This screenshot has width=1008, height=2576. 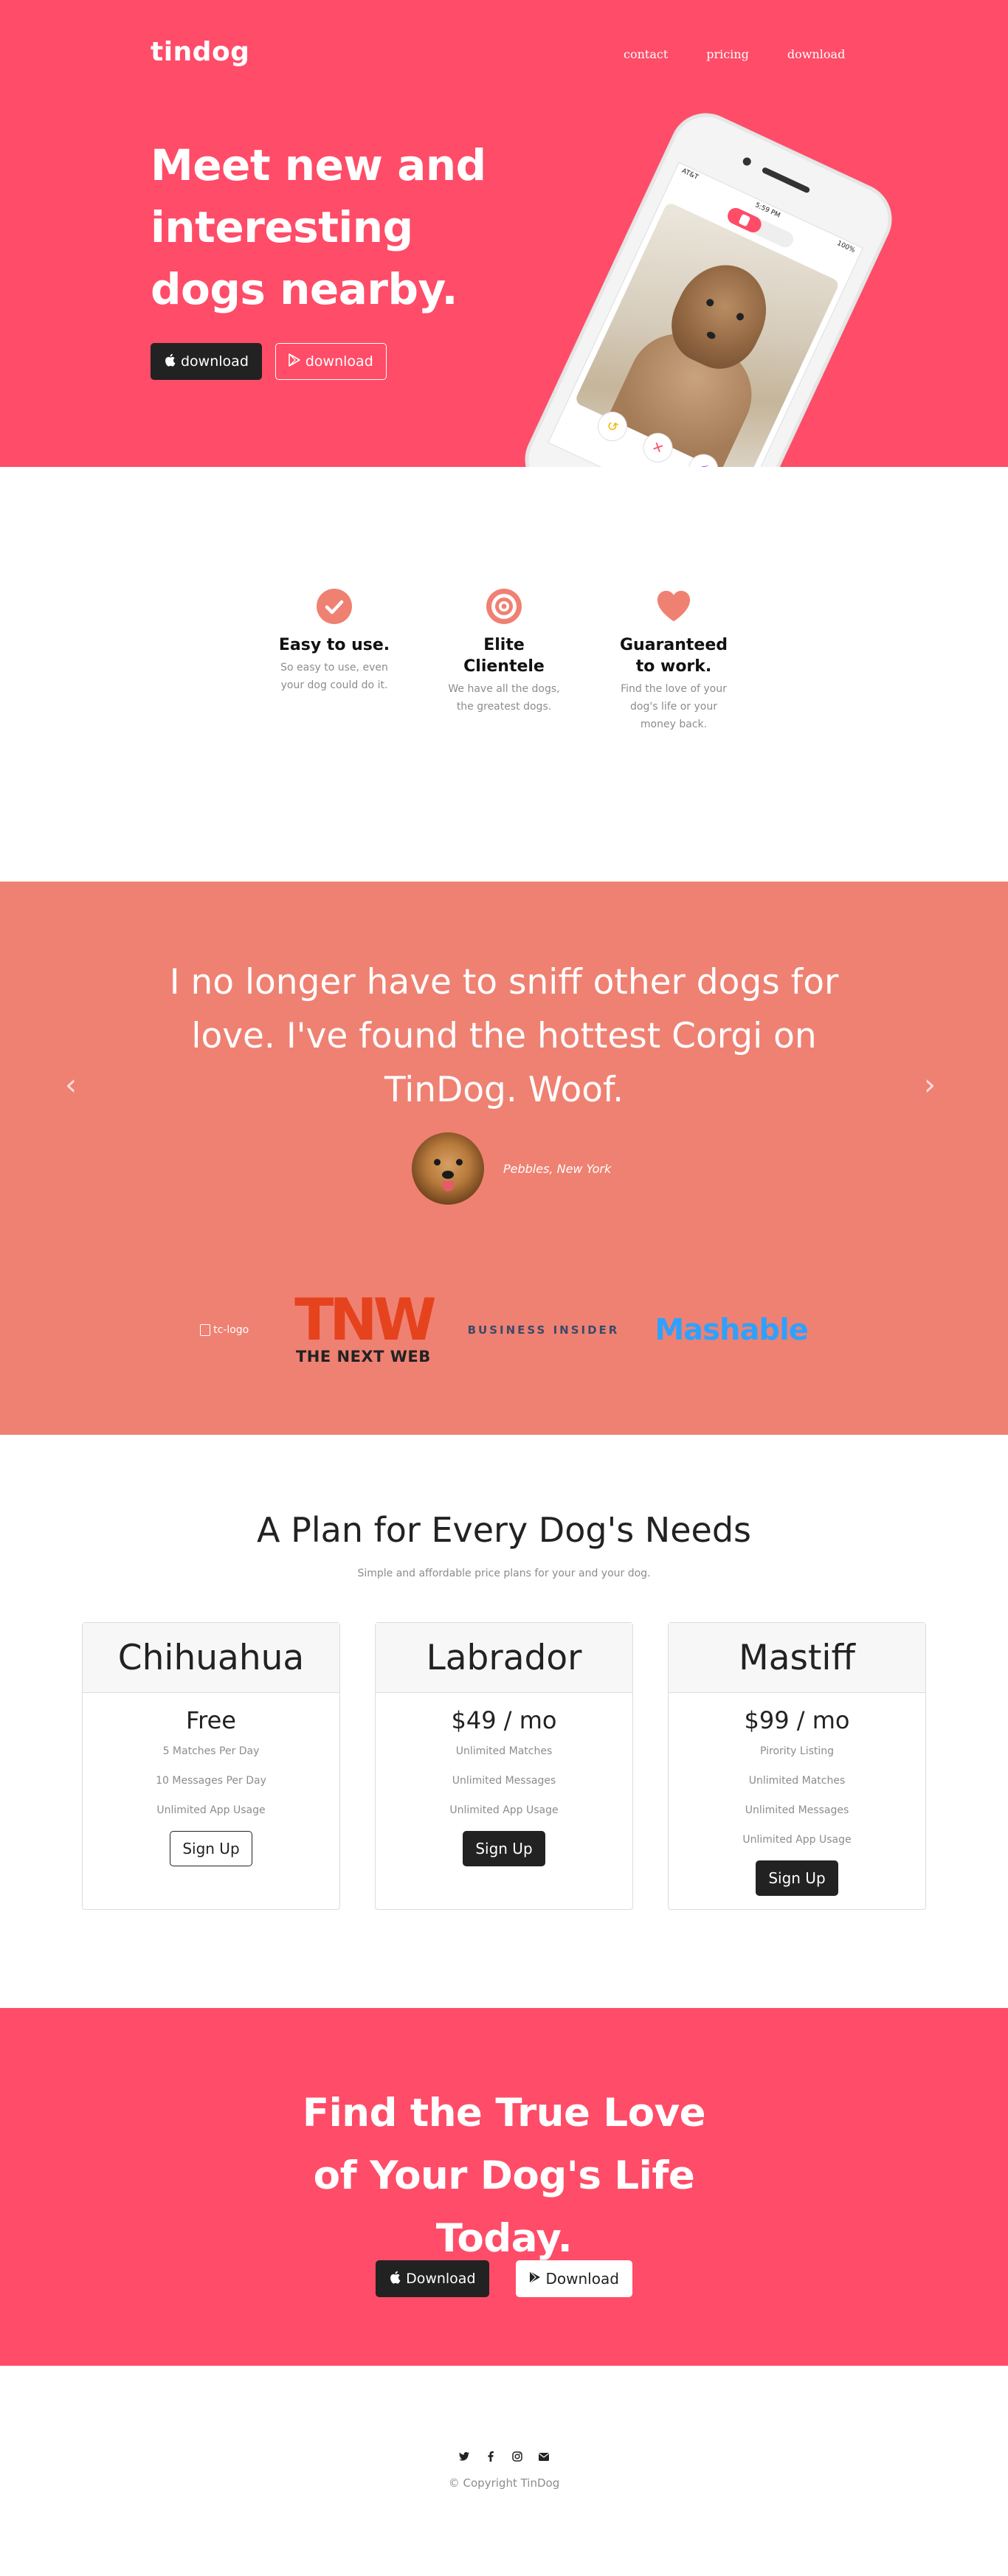 What do you see at coordinates (334, 645) in the screenshot?
I see `feature-title: Easy to use.` at bounding box center [334, 645].